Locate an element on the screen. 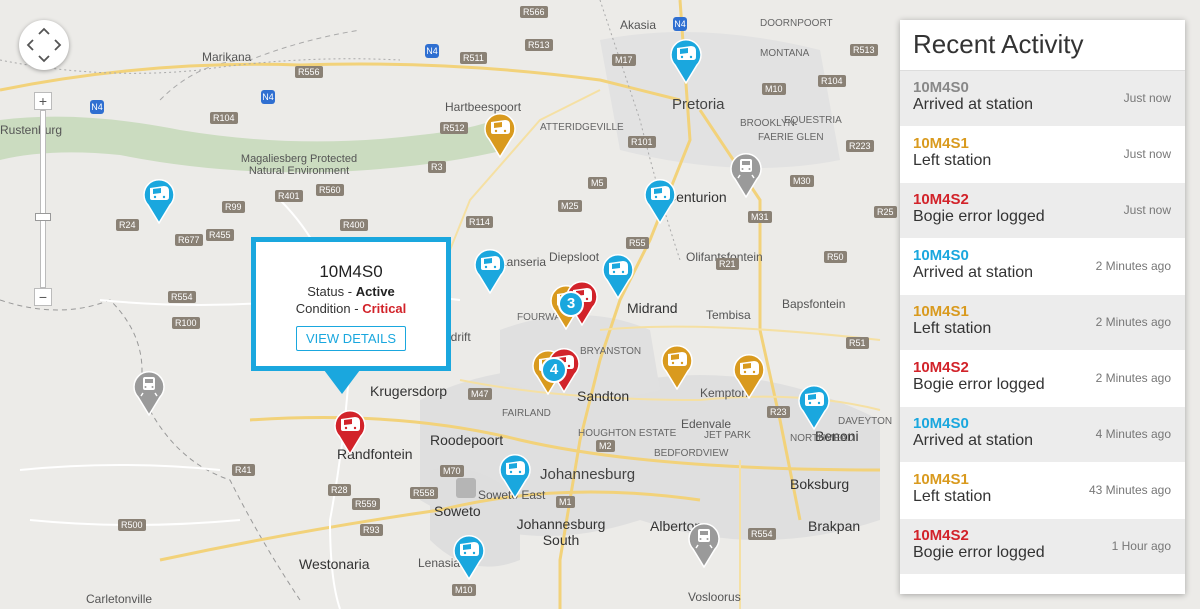 The height and width of the screenshot is (609, 1200). map-label-boksburg: Boksburg is located at coordinates (820, 484).